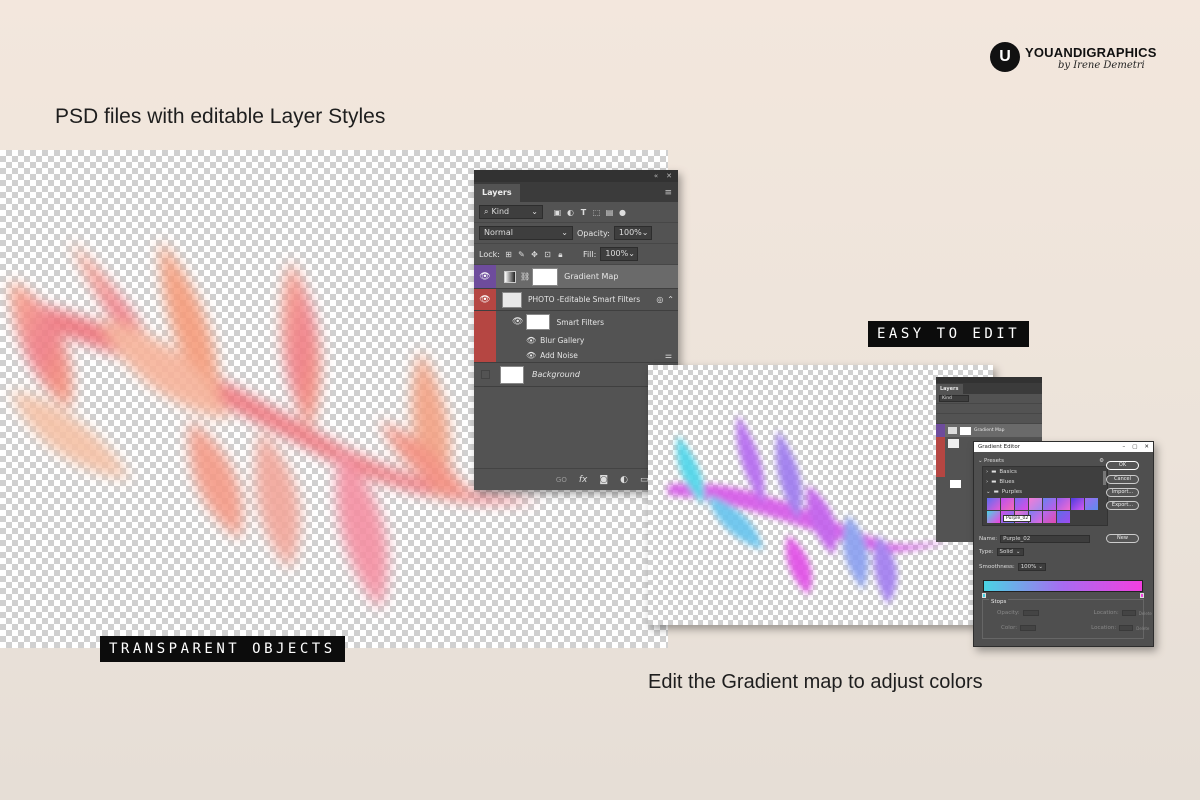 The width and height of the screenshot is (1200, 800). Describe the element at coordinates (1010, 552) in the screenshot. I see `type-select: Solid ⌄` at that location.